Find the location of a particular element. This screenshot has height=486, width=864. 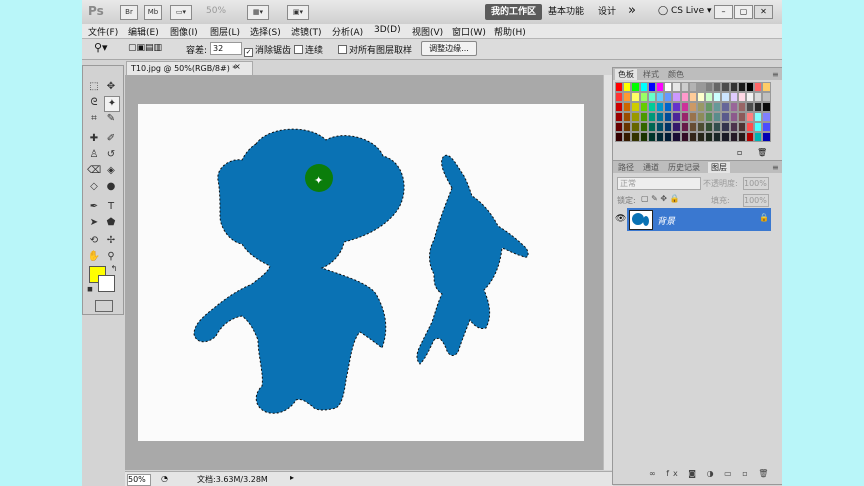

shape-tool-icon: ⬟ is located at coordinates (111, 223).